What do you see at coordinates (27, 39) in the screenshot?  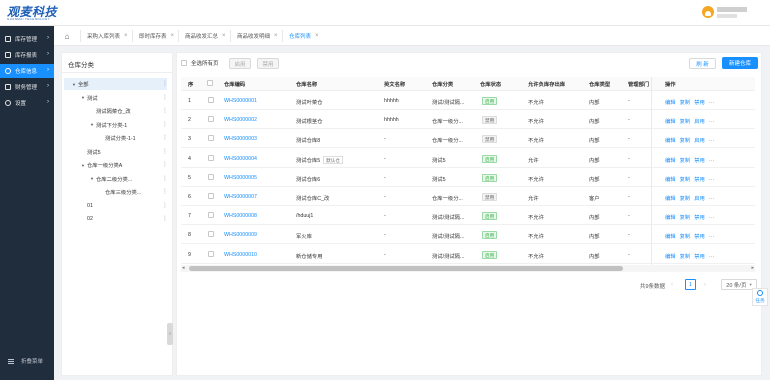 I see `sidebar-item-inventory: 库存管理 ›` at bounding box center [27, 39].